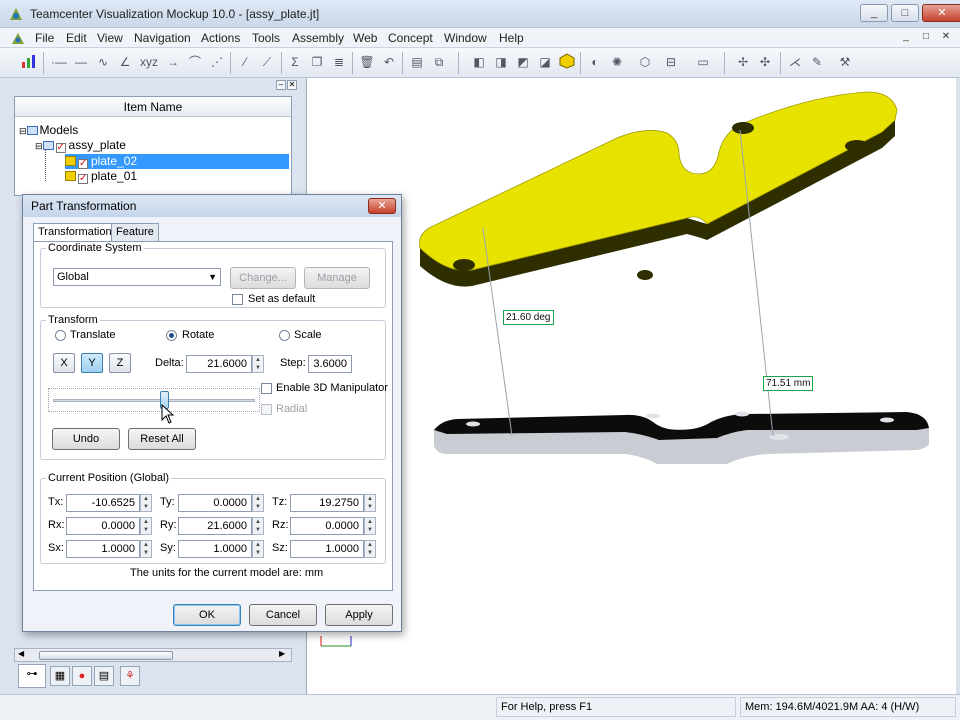 The width and height of the screenshot is (960, 720). What do you see at coordinates (292, 85) in the screenshot?
I see `pane-close-icon: ✕` at bounding box center [292, 85].